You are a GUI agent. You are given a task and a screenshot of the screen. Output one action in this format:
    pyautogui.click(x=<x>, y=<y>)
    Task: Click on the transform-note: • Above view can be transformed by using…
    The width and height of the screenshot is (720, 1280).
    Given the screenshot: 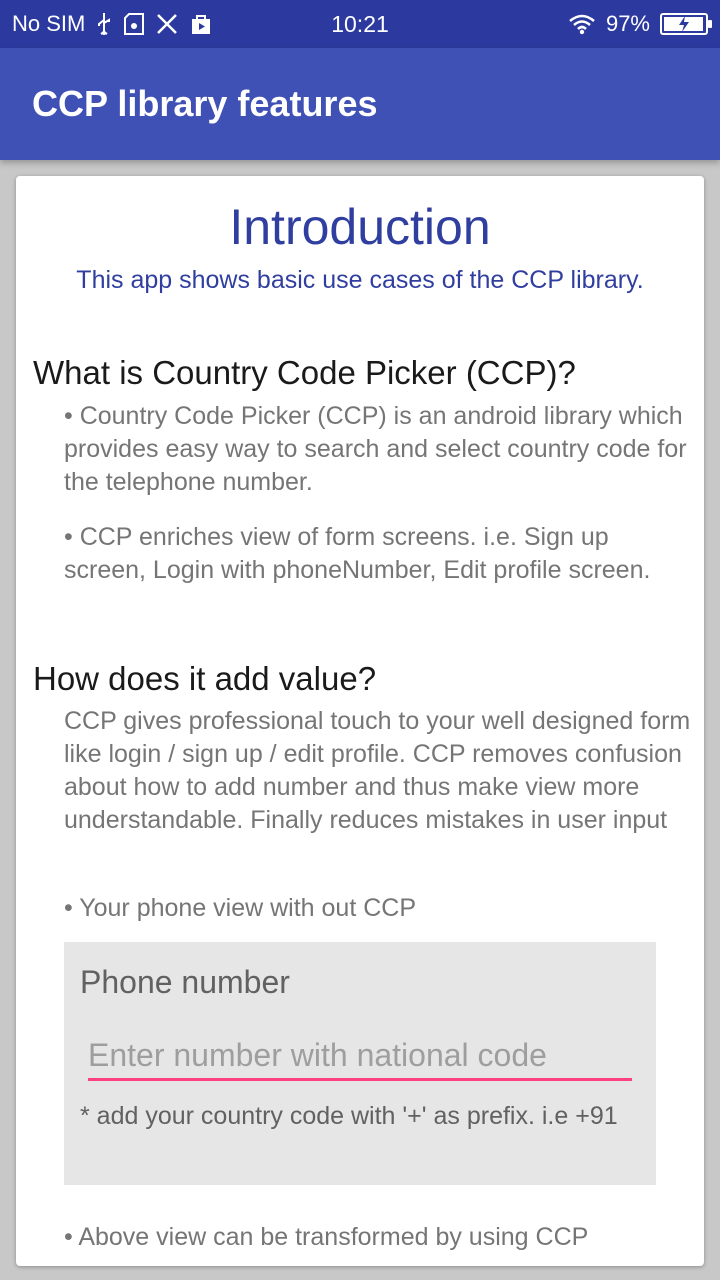 What is the action you would take?
    pyautogui.click(x=326, y=1237)
    